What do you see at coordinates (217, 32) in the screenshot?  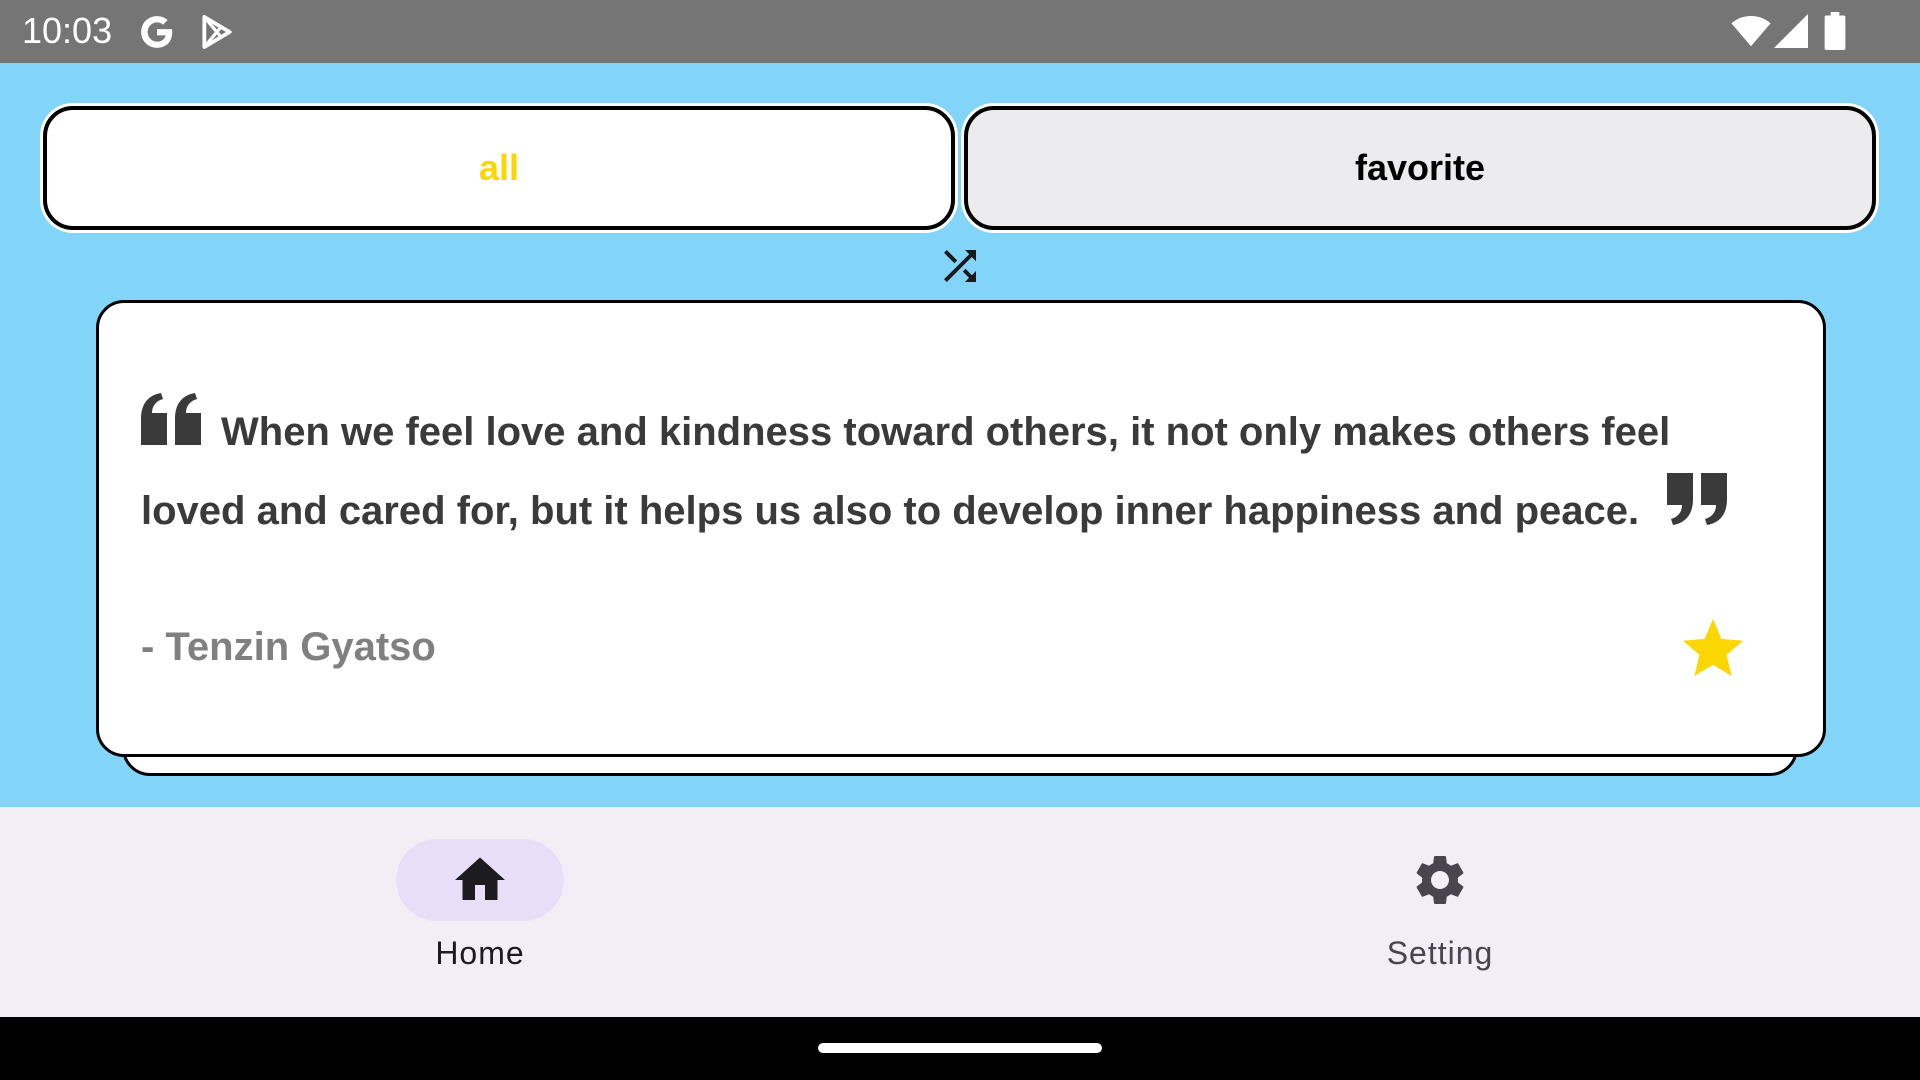 I see `play-store-icon` at bounding box center [217, 32].